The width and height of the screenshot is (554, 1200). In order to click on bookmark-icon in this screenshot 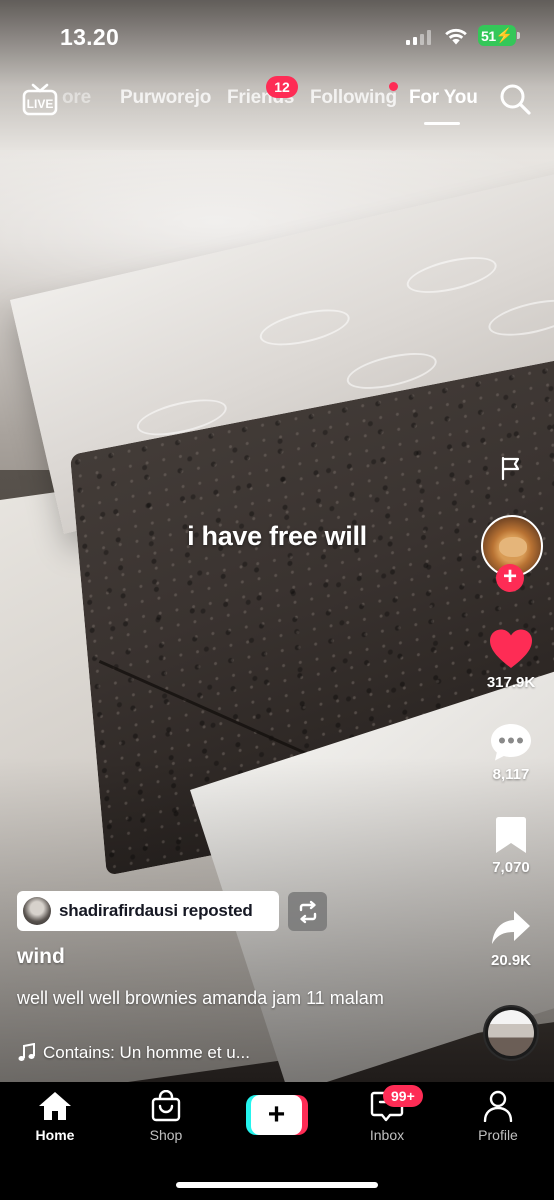, I will do `click(511, 835)`.